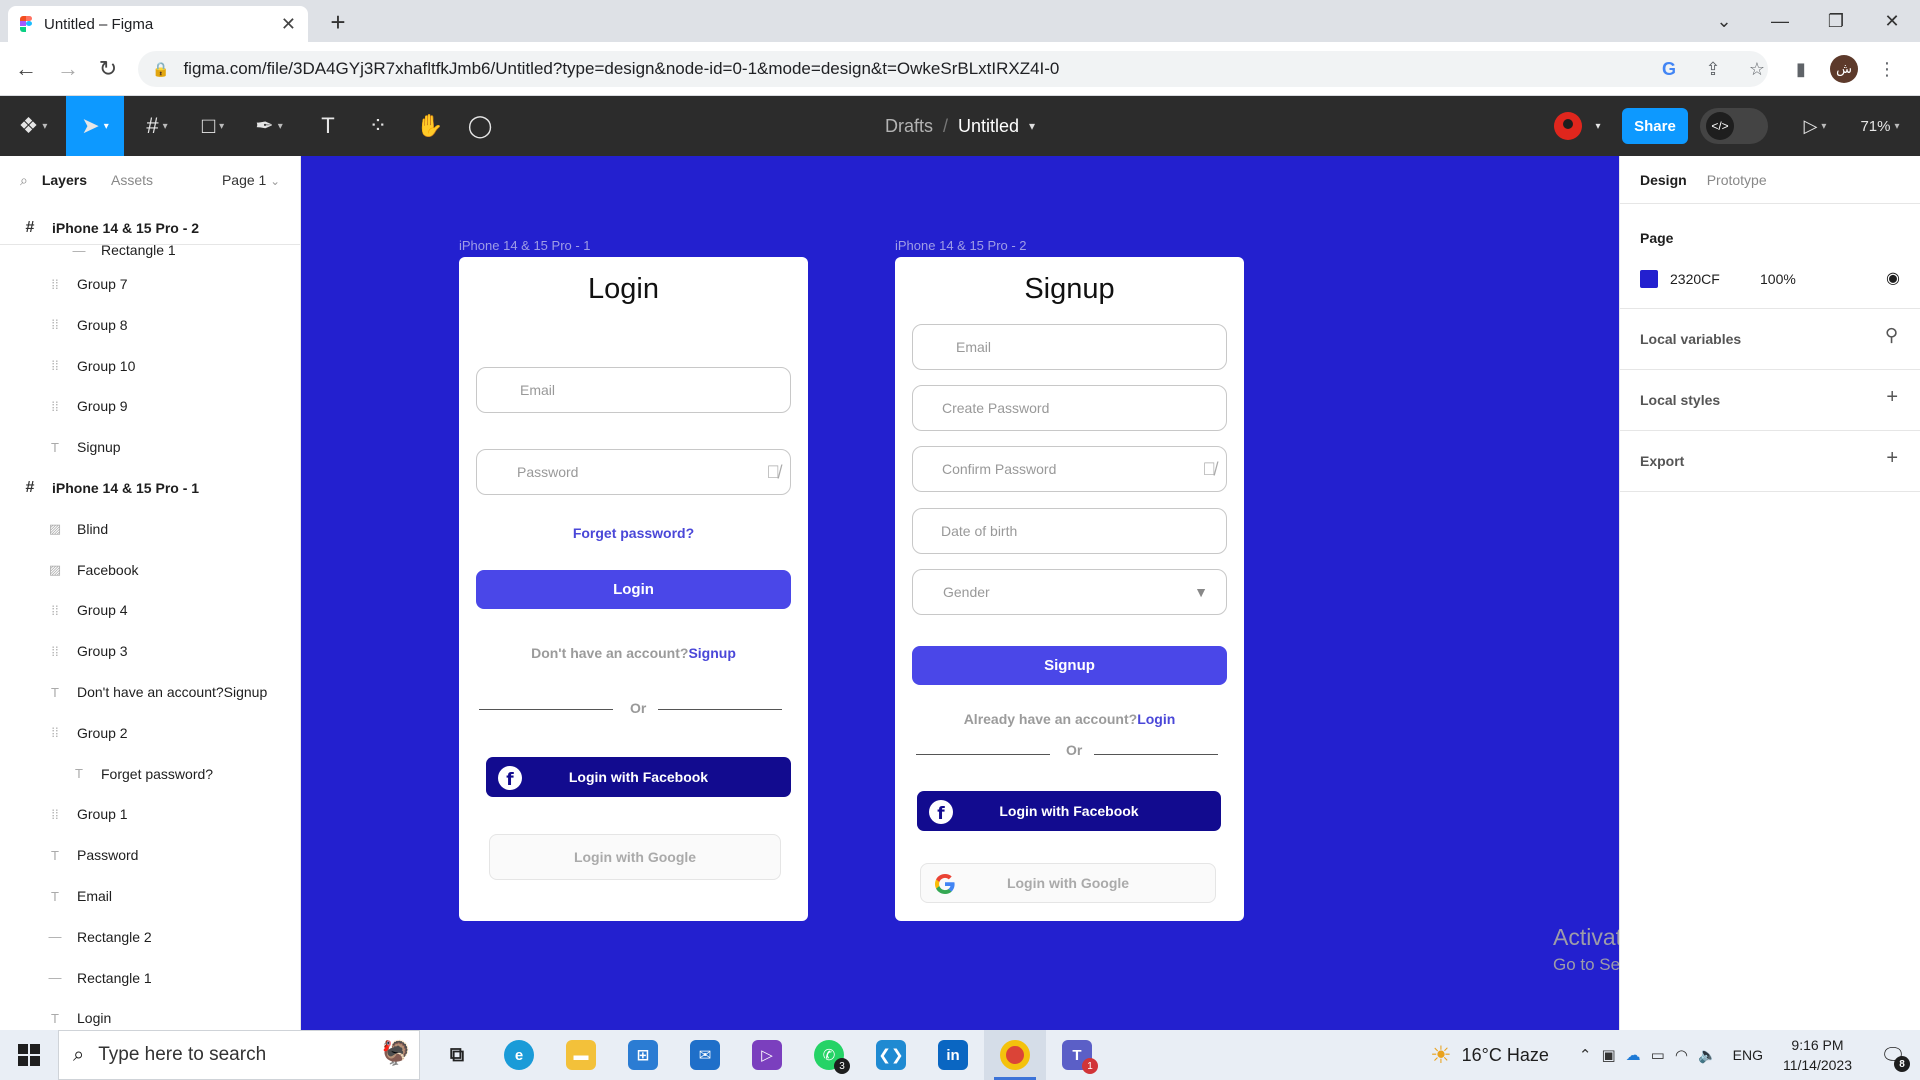  I want to click on layer-row: T Don't have an account?Signup, so click(150, 692).